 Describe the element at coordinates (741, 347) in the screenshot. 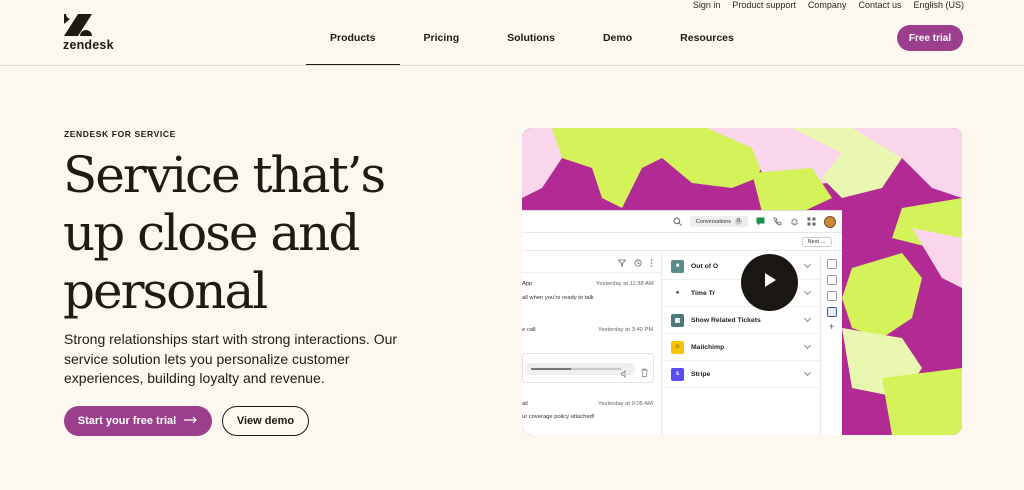

I see `app-item-mailchimp: ☺ Mailchimp` at that location.